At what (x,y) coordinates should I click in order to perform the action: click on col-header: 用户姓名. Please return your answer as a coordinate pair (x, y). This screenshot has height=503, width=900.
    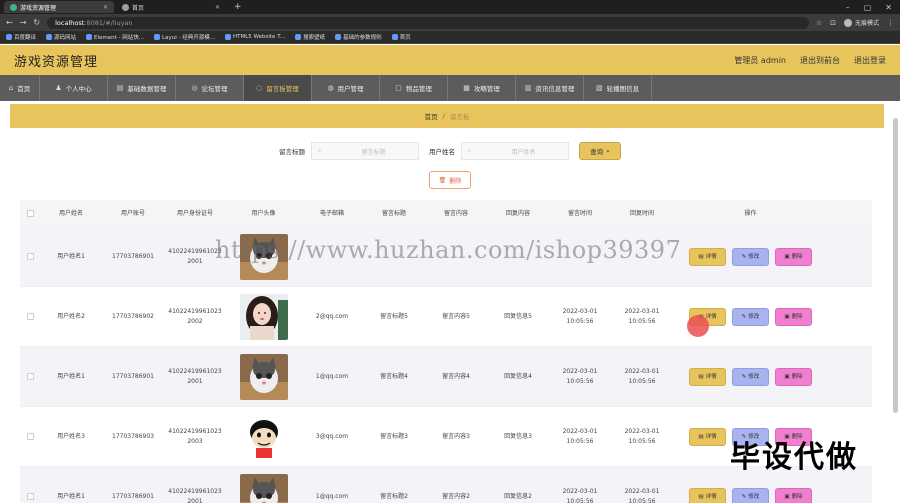
    Looking at the image, I should click on (71, 214).